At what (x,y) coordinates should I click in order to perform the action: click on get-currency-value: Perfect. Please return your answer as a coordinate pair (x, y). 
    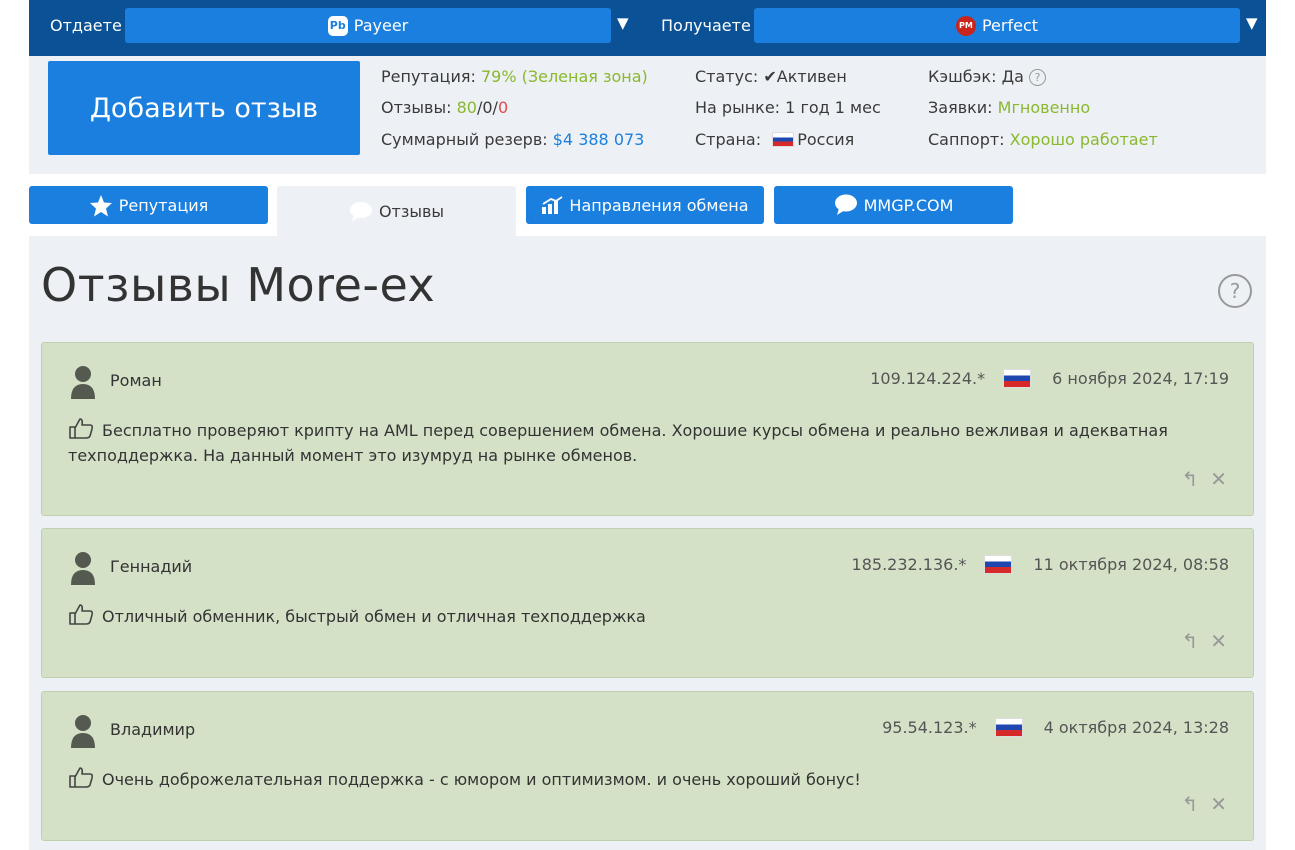
    Looking at the image, I should click on (1010, 25).